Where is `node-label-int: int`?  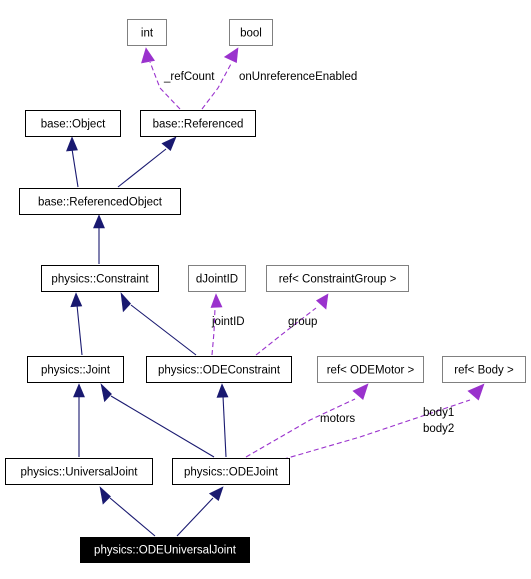
node-label-int: int is located at coordinates (147, 34).